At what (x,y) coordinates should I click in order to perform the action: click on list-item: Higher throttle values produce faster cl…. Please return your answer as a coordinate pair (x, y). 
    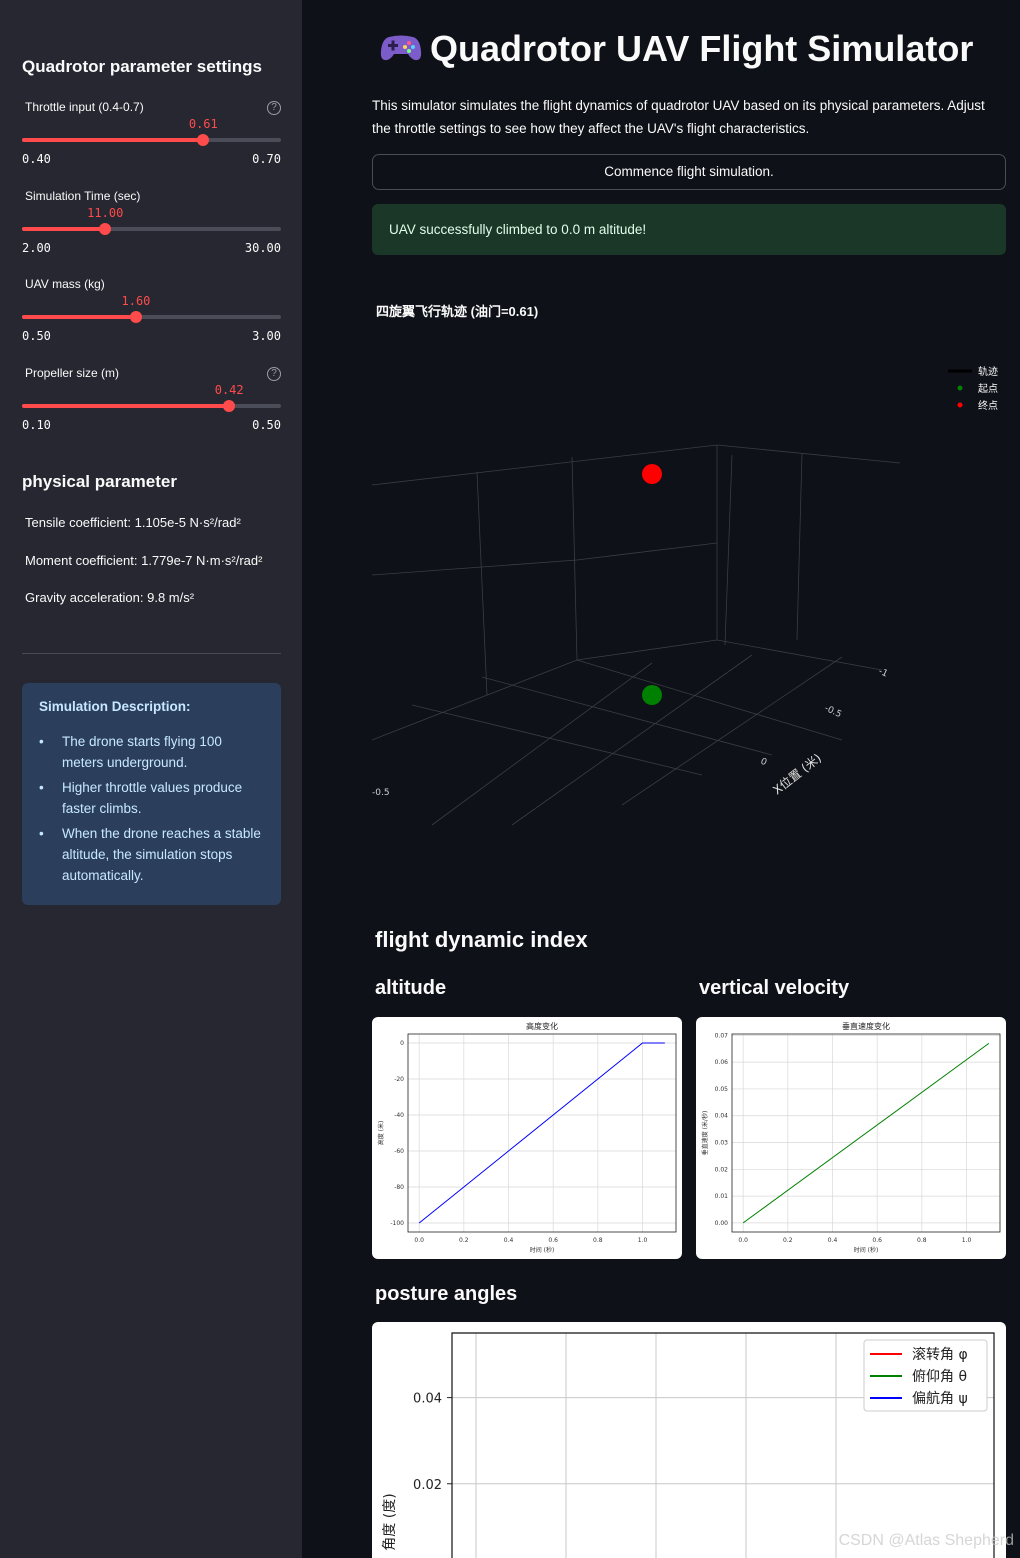
    Looking at the image, I should click on (151, 798).